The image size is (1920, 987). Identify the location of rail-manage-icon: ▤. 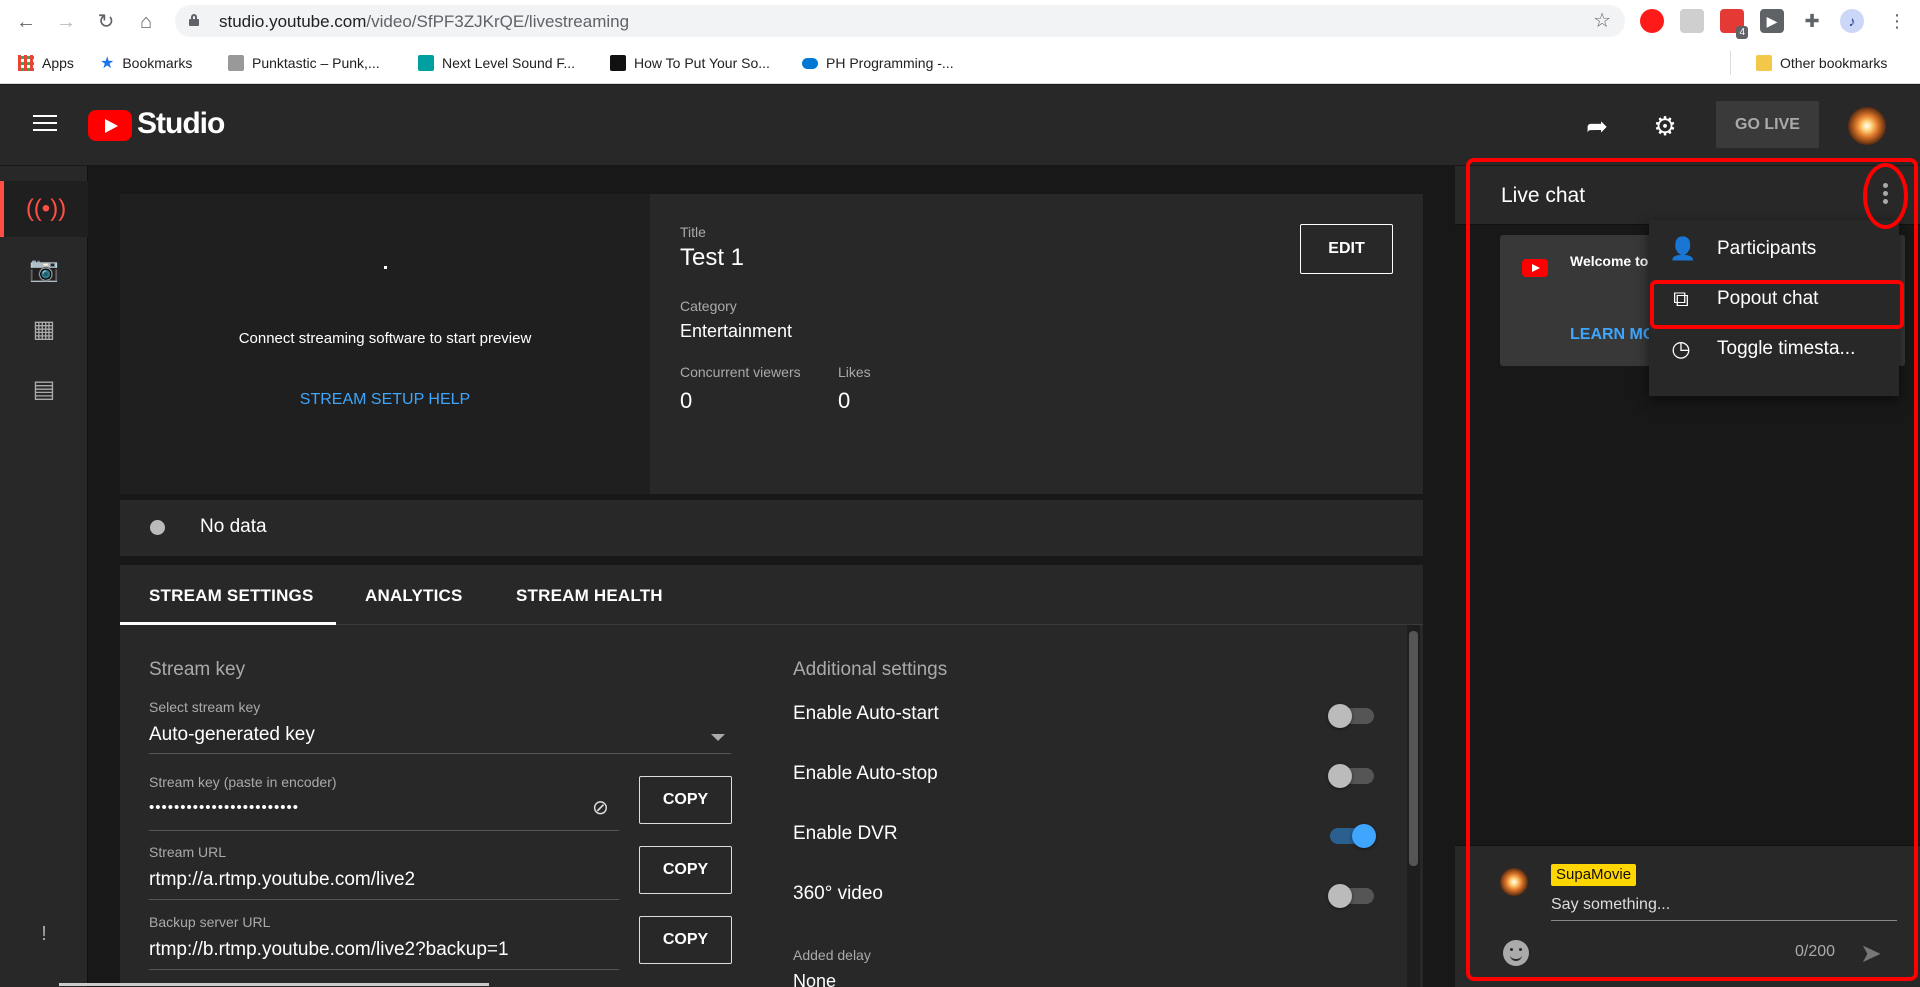
(44, 389).